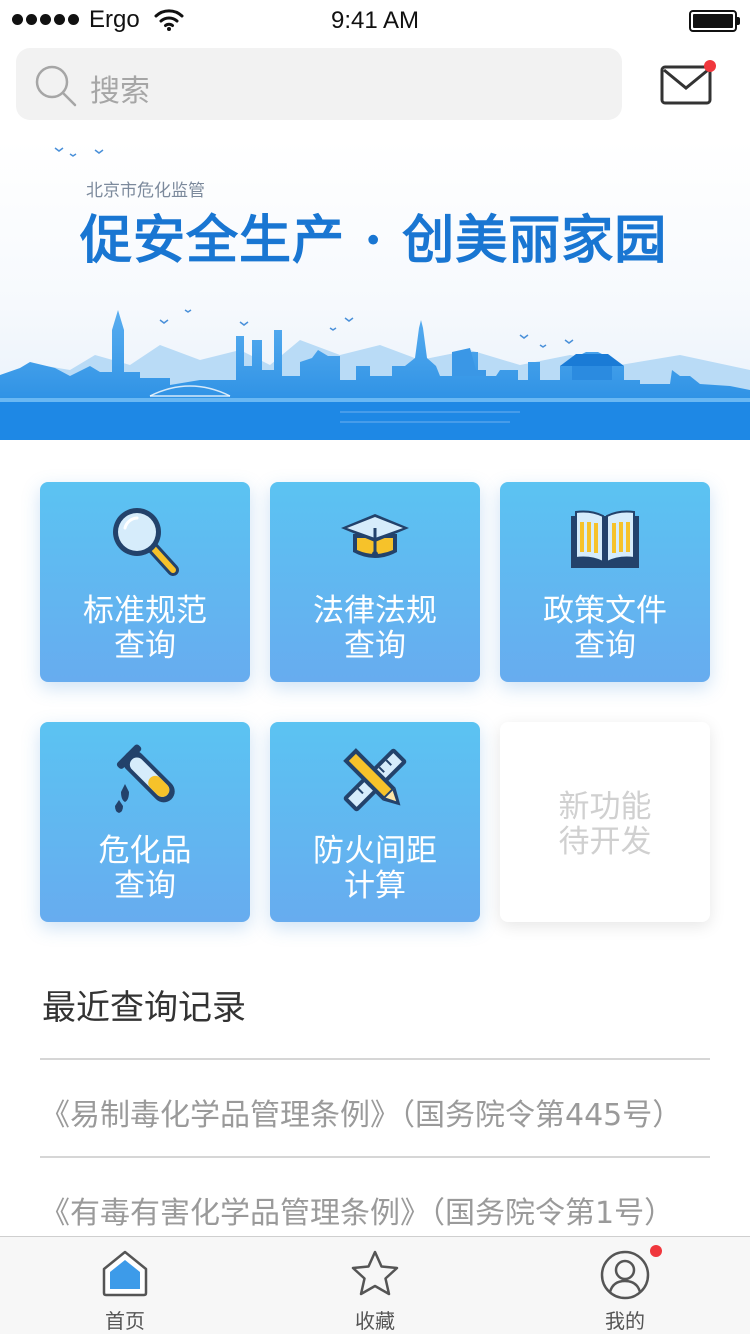 The height and width of the screenshot is (1334, 750). Describe the element at coordinates (375, 886) in the screenshot. I see `tile-label-line2: 计算` at that location.